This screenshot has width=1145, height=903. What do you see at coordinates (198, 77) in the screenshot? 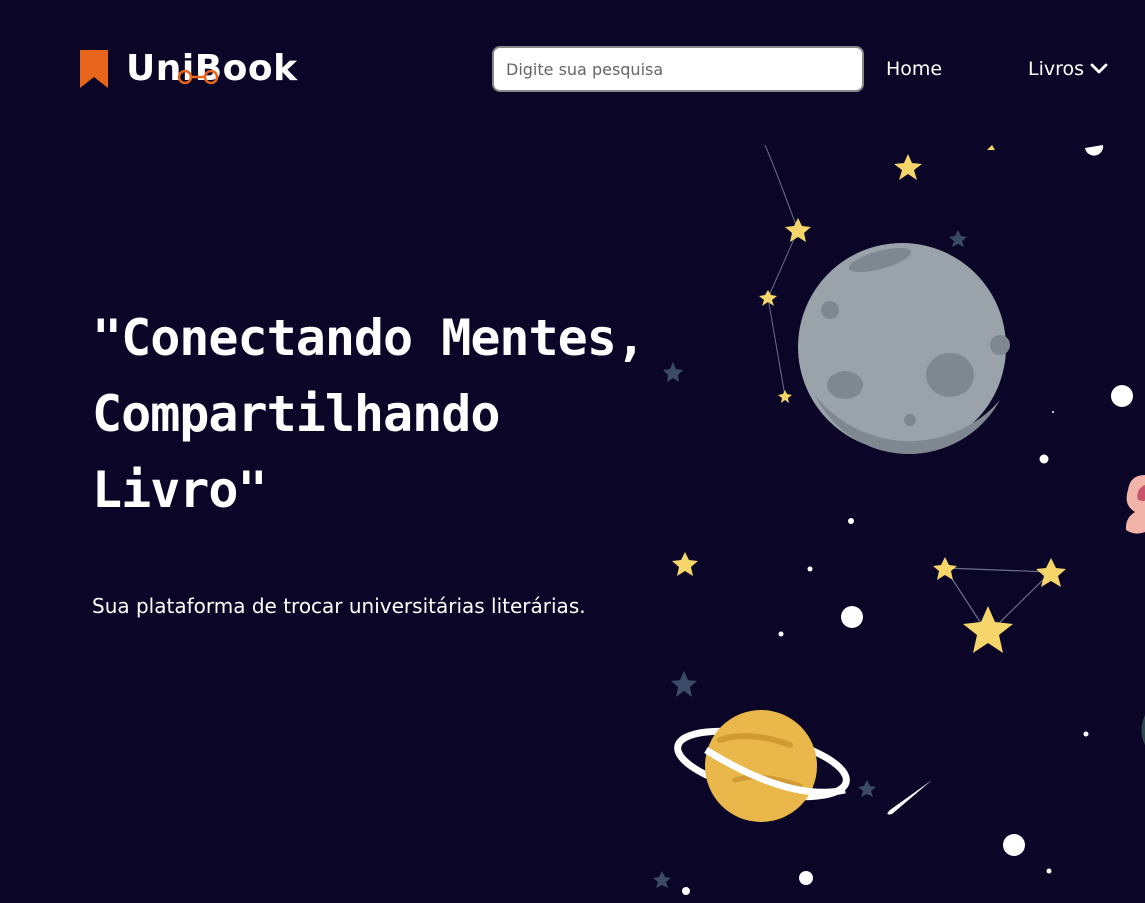
I see `glasses-icon` at bounding box center [198, 77].